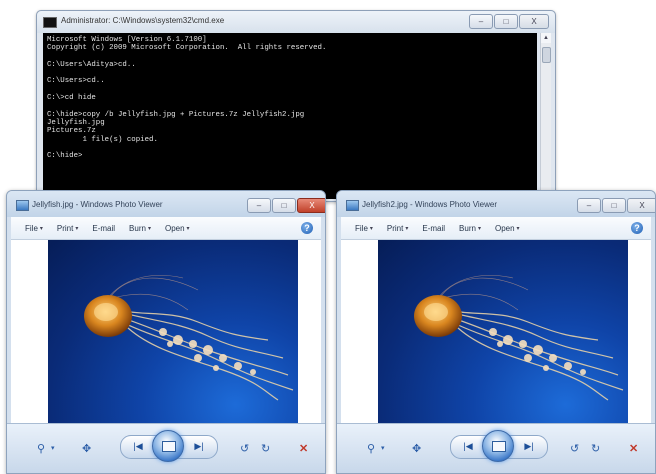  What do you see at coordinates (546, 38) in the screenshot?
I see `scroll-up-icon: ▲` at bounding box center [546, 38].